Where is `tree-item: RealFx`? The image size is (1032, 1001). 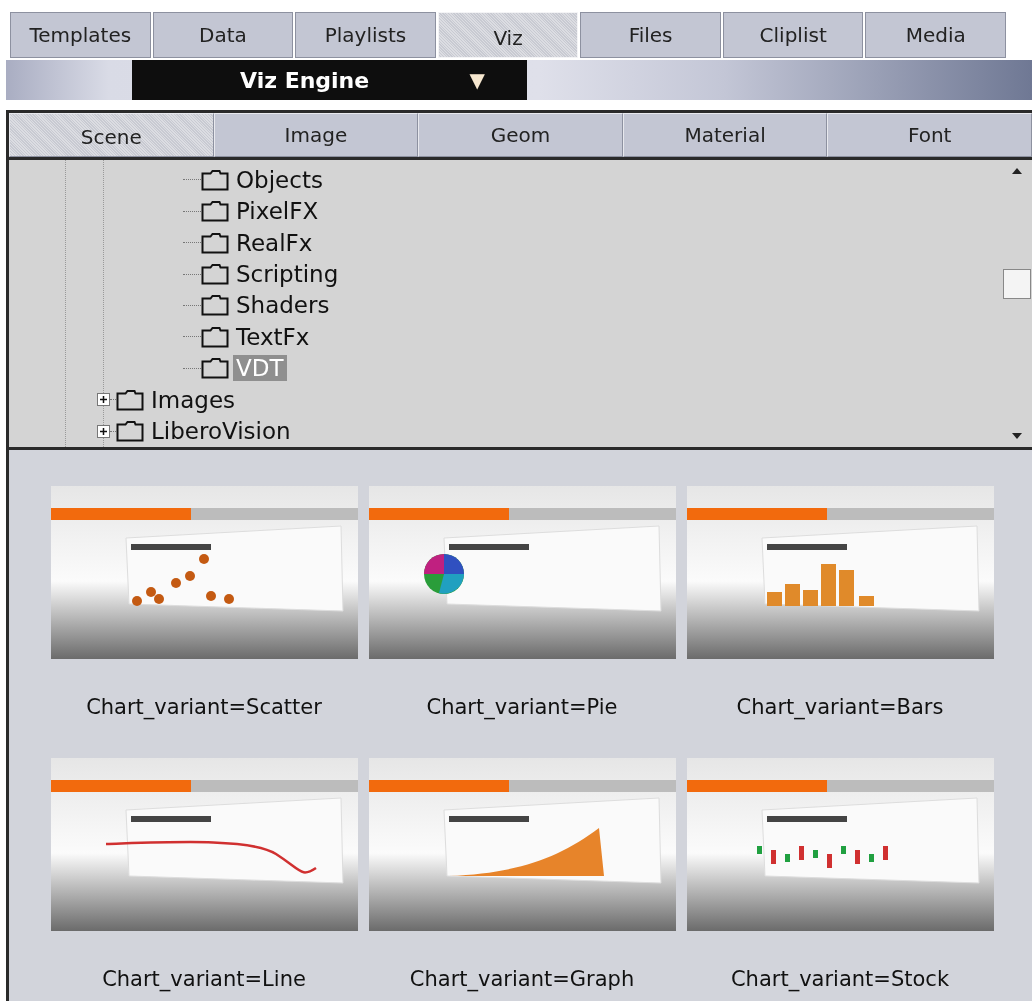
tree-item: RealFx is located at coordinates (274, 242).